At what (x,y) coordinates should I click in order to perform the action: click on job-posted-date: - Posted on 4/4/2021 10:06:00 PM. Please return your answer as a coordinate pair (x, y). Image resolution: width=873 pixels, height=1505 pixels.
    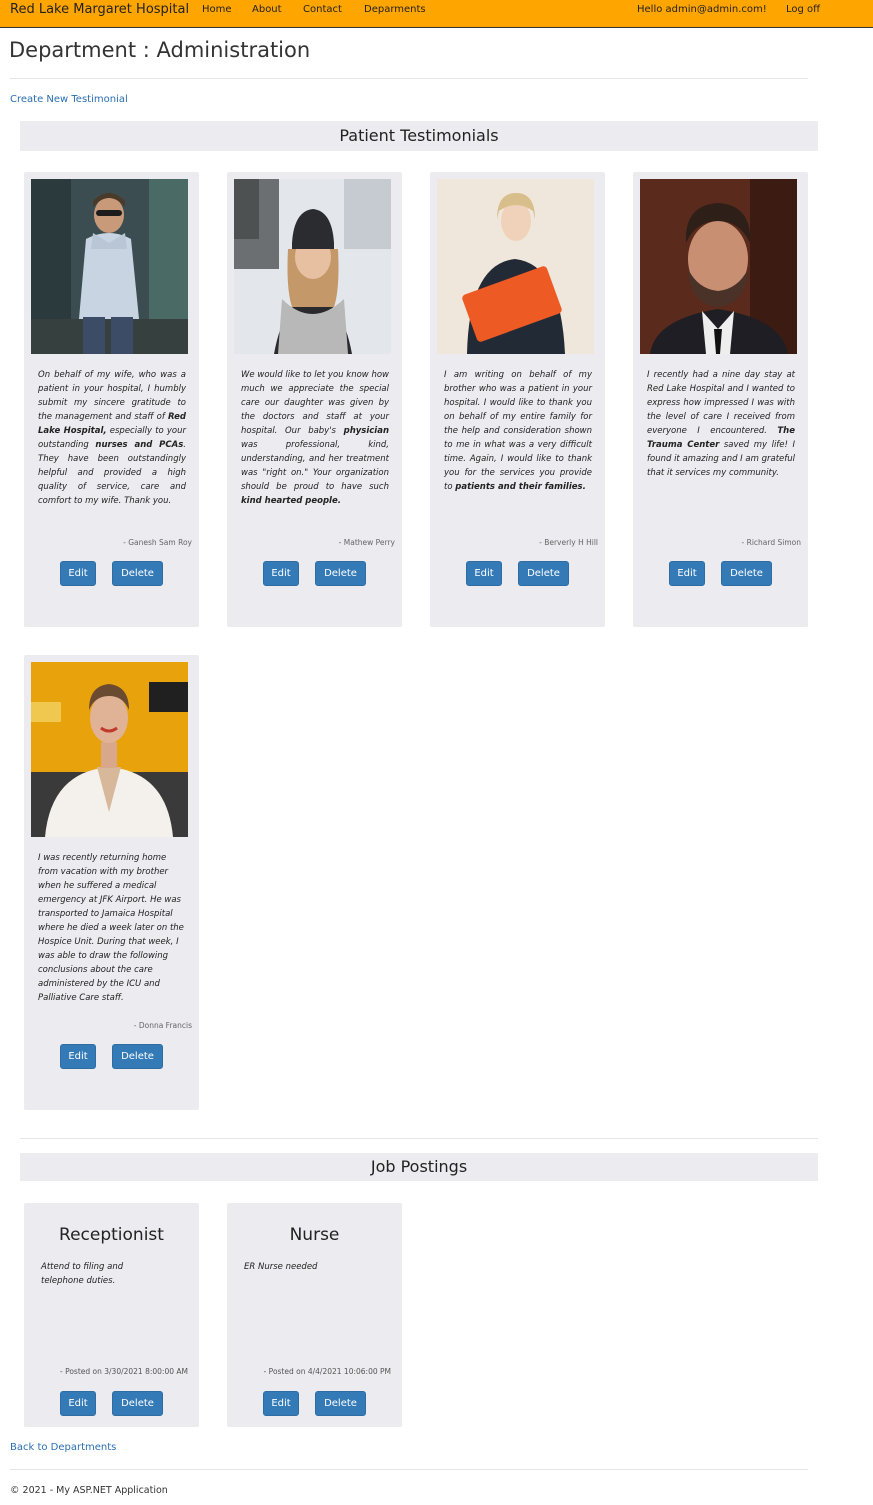
    Looking at the image, I should click on (327, 1371).